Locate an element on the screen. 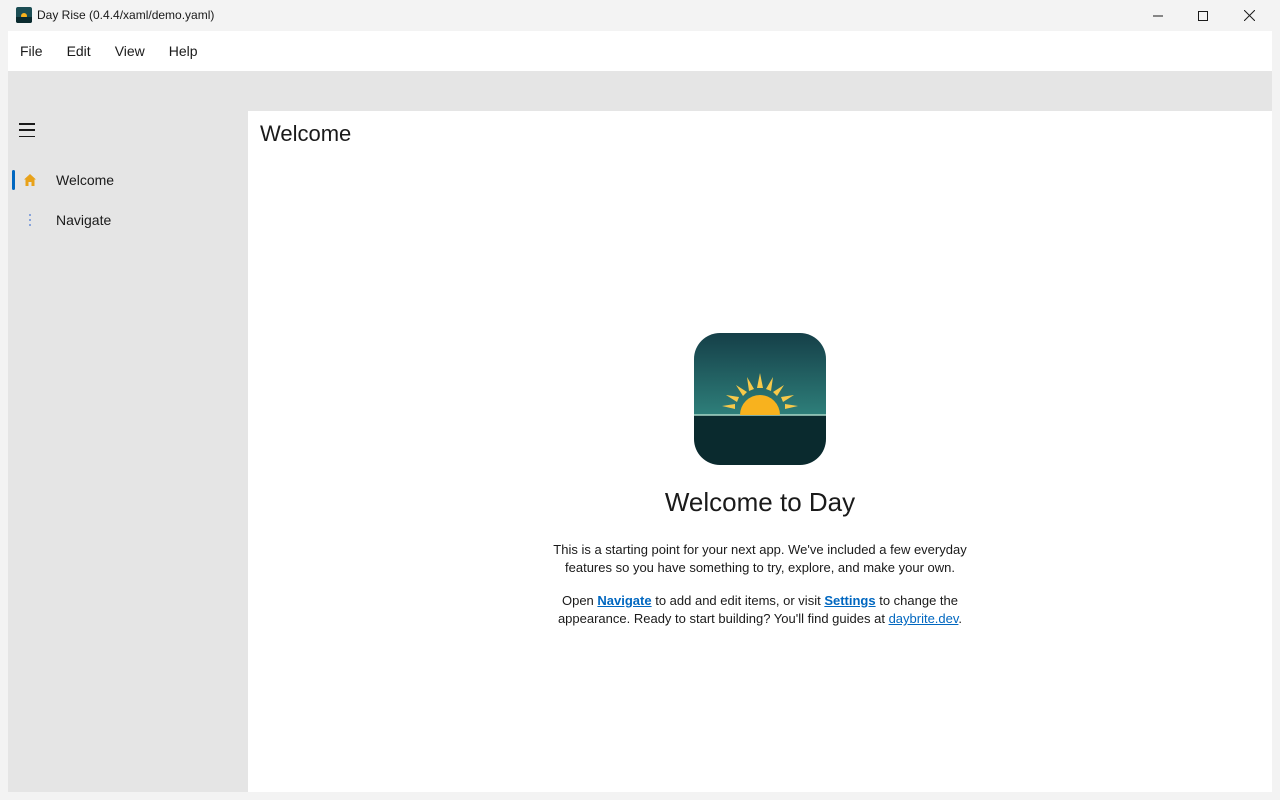 Image resolution: width=1280 pixels, height=800 pixels. sidebar-item-label: Welcome is located at coordinates (85, 180).